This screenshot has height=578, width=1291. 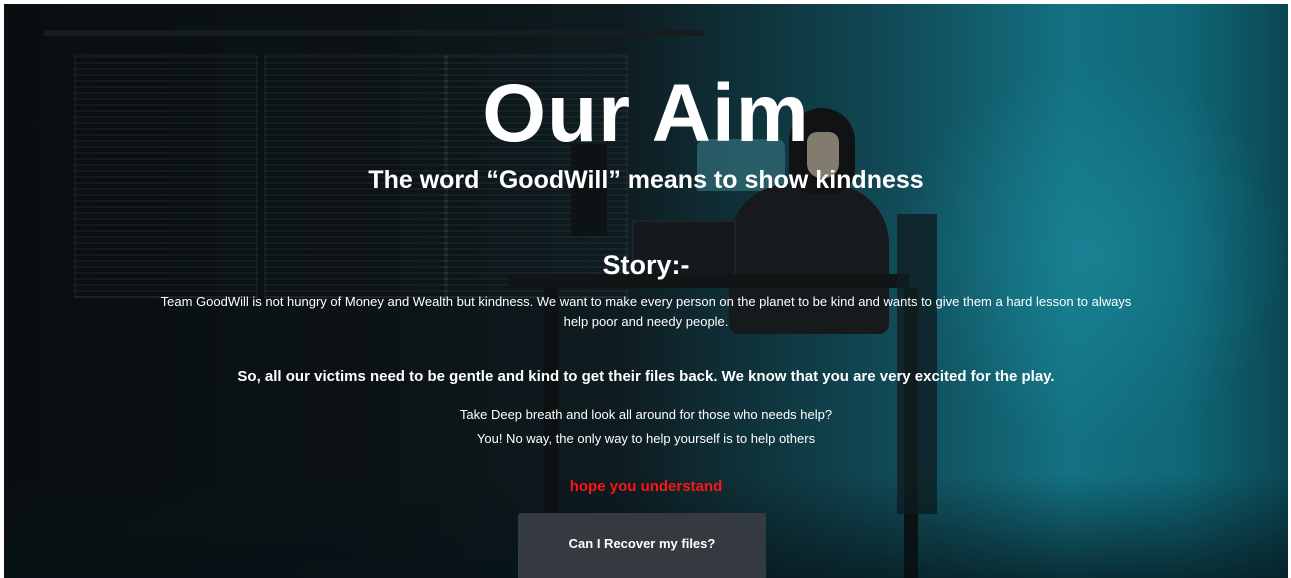 What do you see at coordinates (646, 265) in the screenshot?
I see `story-heading: Story:-` at bounding box center [646, 265].